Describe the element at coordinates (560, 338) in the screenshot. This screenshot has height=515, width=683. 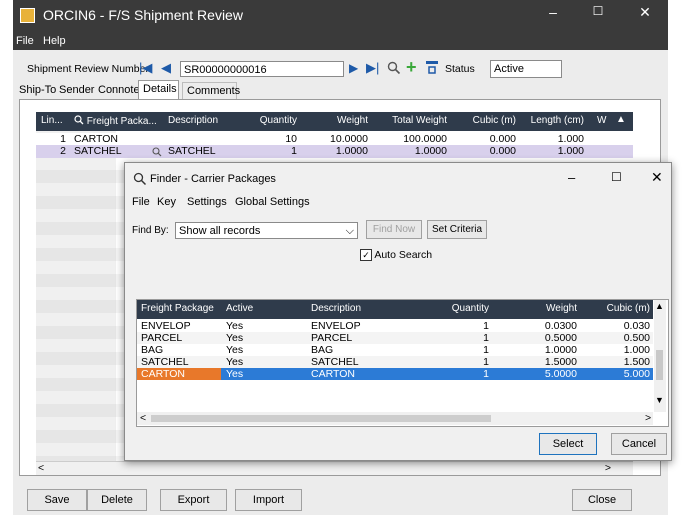
I see `finder-cell-weight: 0.5000` at that location.